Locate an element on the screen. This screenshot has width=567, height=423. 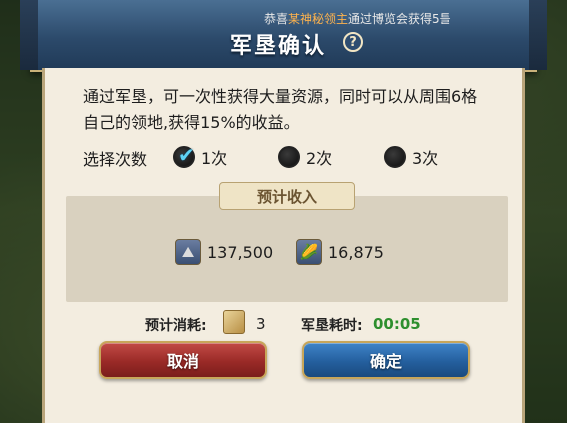
income-tag: 预计收入 is located at coordinates (287, 196).